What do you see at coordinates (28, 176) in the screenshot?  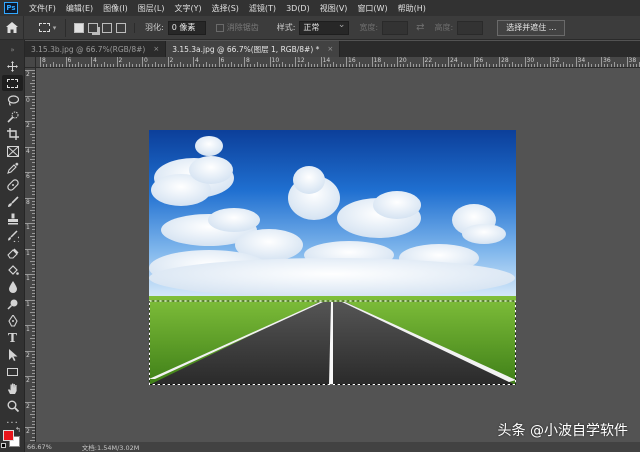 I see `ruler-v-label: 6` at bounding box center [28, 176].